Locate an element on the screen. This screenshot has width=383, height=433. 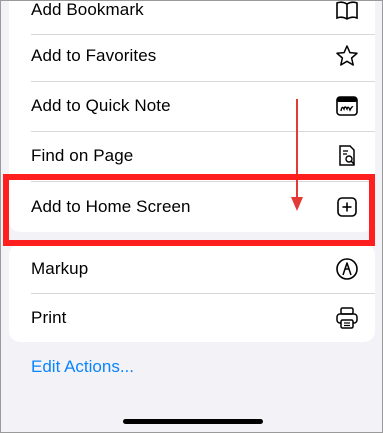
markup-row: Markup is located at coordinates (192, 269).